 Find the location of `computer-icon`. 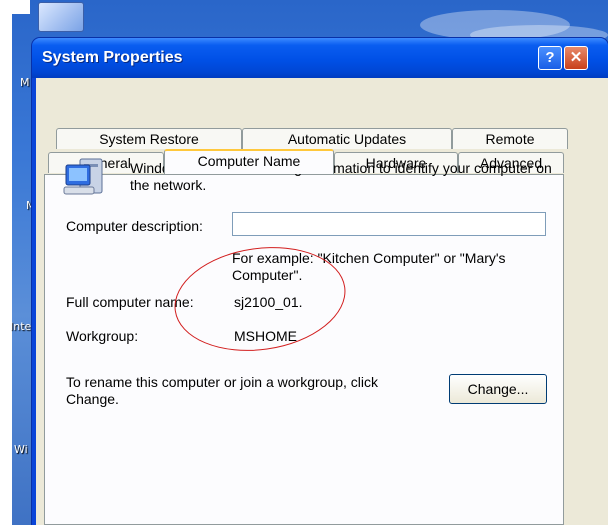

computer-icon is located at coordinates (83, 176).